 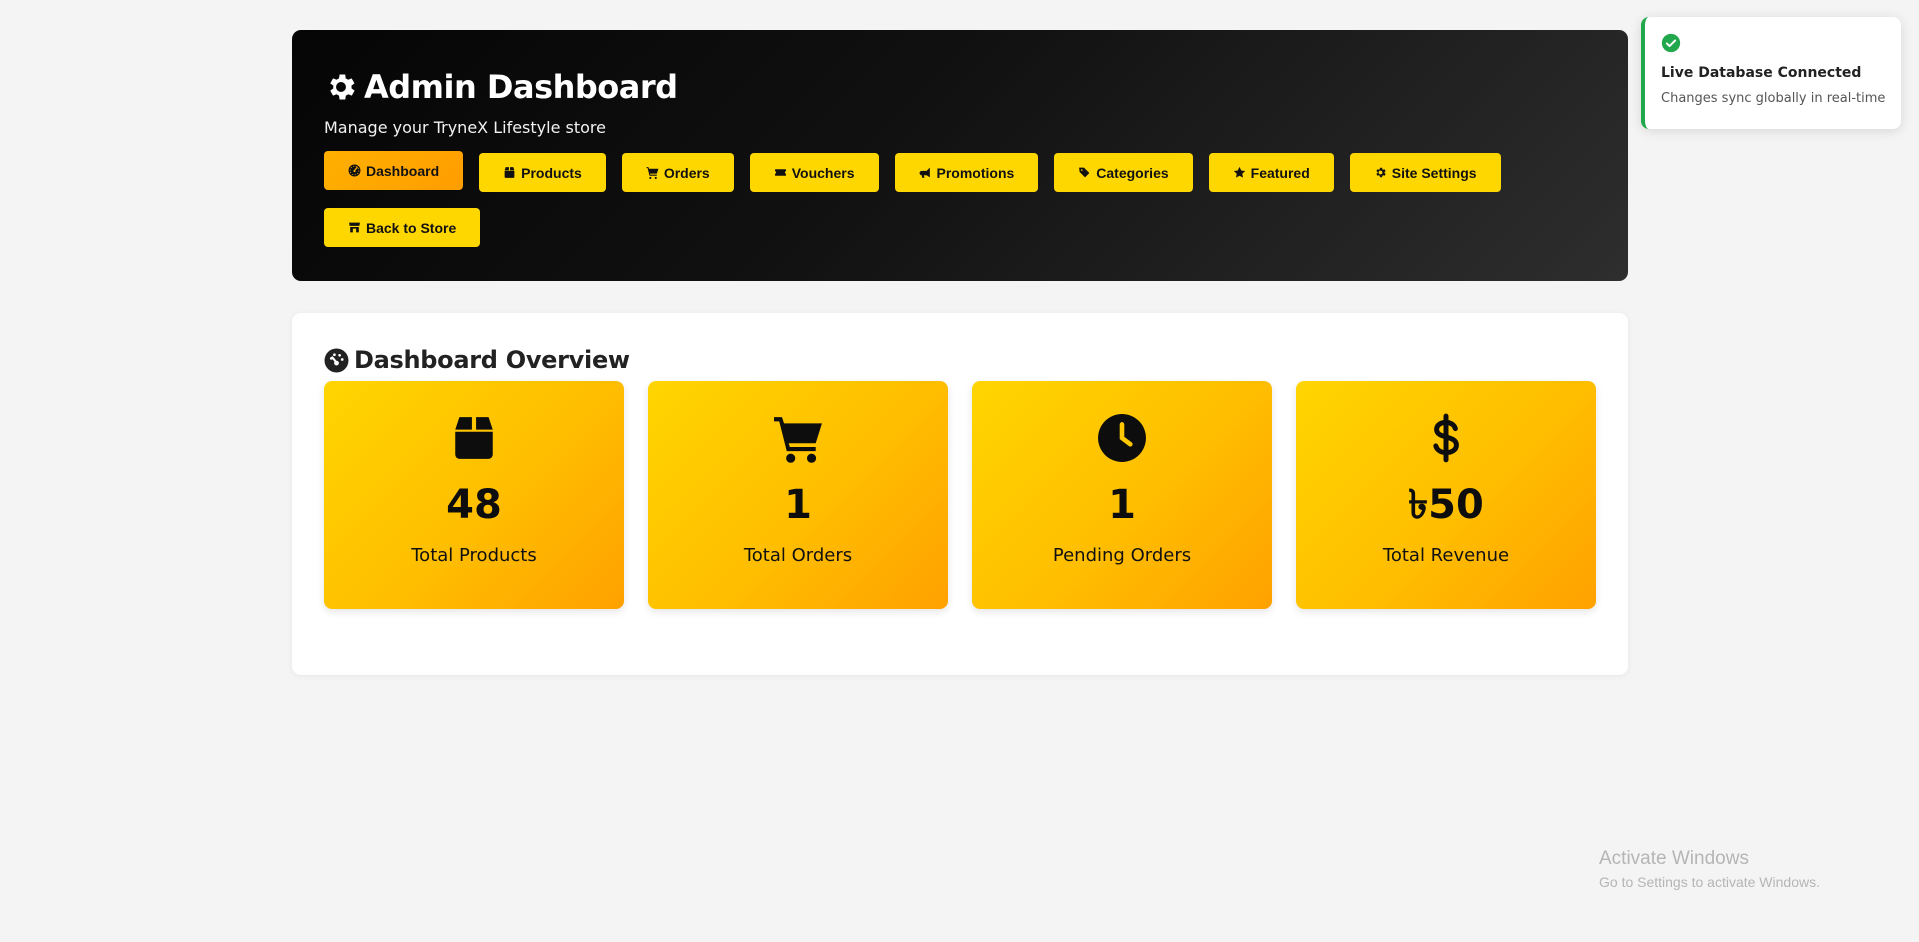 What do you see at coordinates (798, 555) in the screenshot?
I see `stat-label: Total Orders` at bounding box center [798, 555].